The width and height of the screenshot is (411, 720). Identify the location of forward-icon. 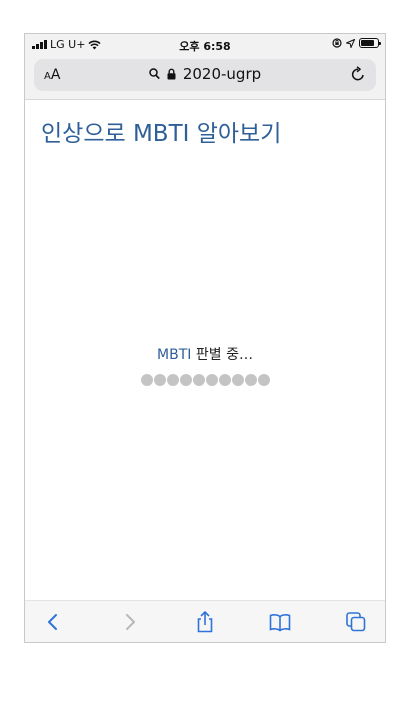
(130, 622).